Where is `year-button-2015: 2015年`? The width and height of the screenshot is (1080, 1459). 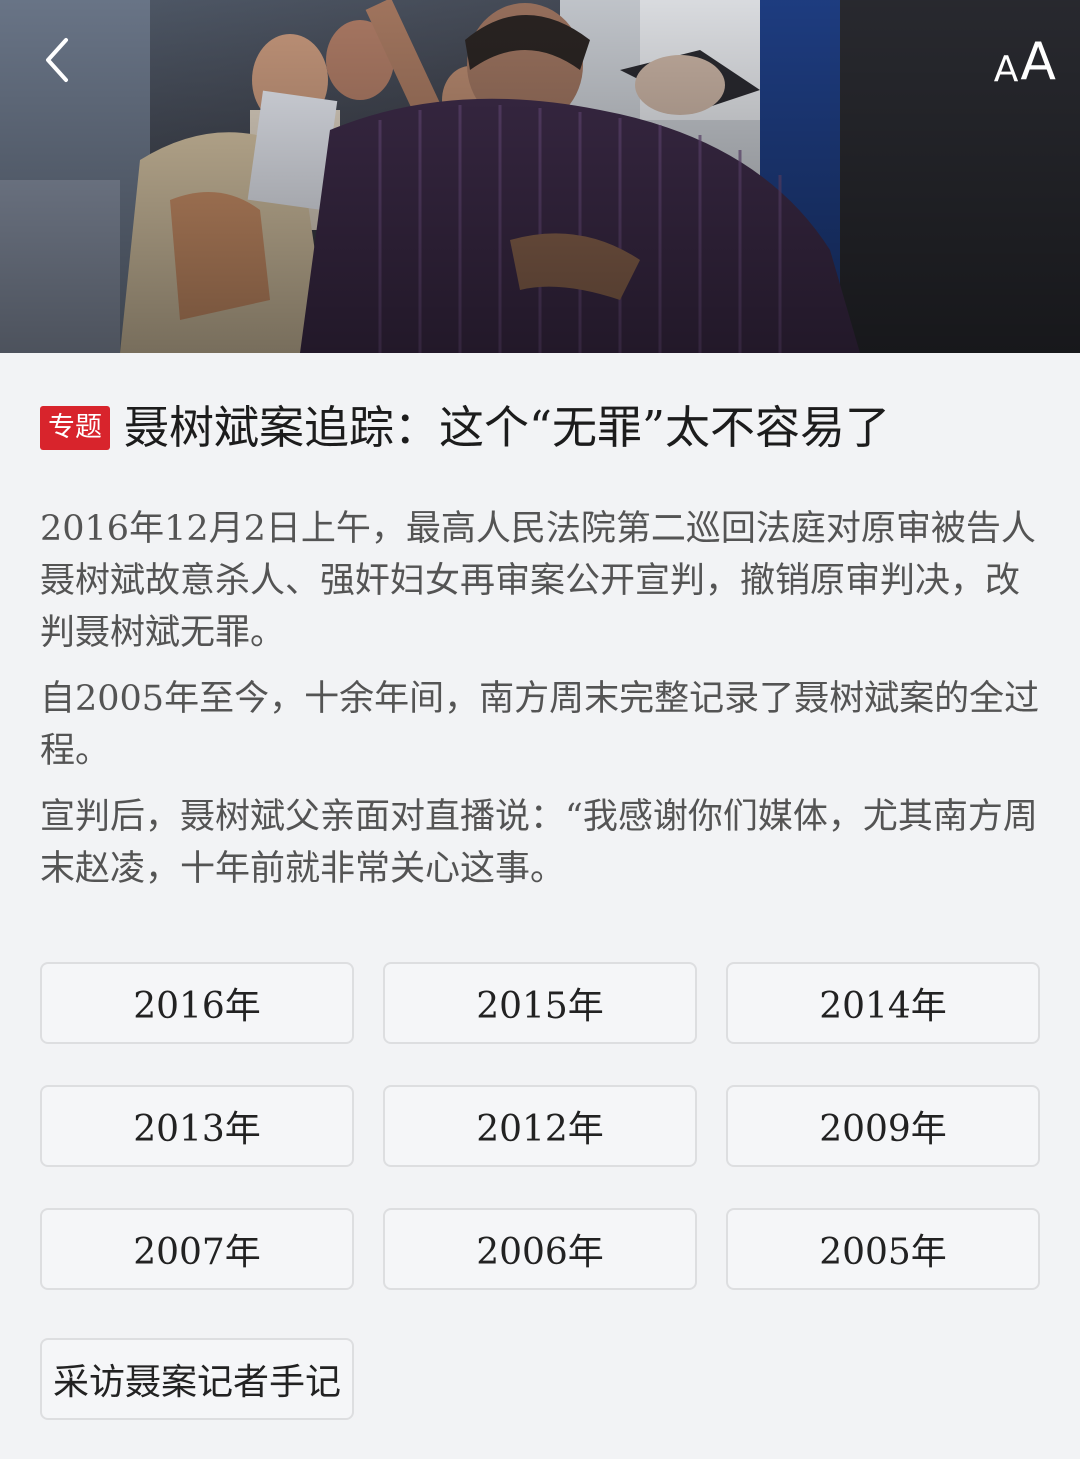 year-button-2015: 2015年 is located at coordinates (540, 1003).